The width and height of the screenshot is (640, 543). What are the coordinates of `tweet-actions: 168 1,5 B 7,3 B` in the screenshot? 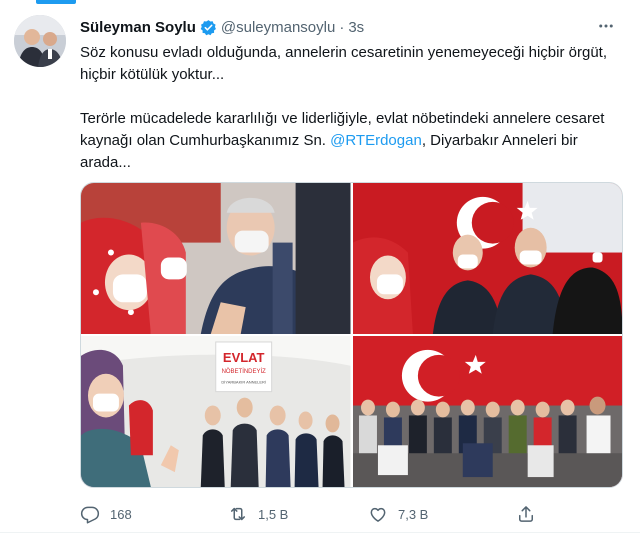 It's located at (310, 514).